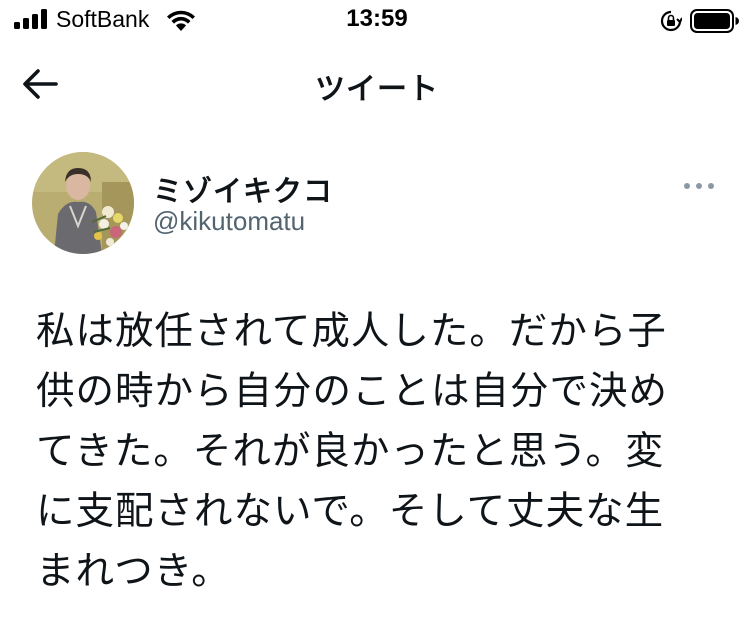 The image size is (754, 629). I want to click on battery-icon, so click(714, 21).